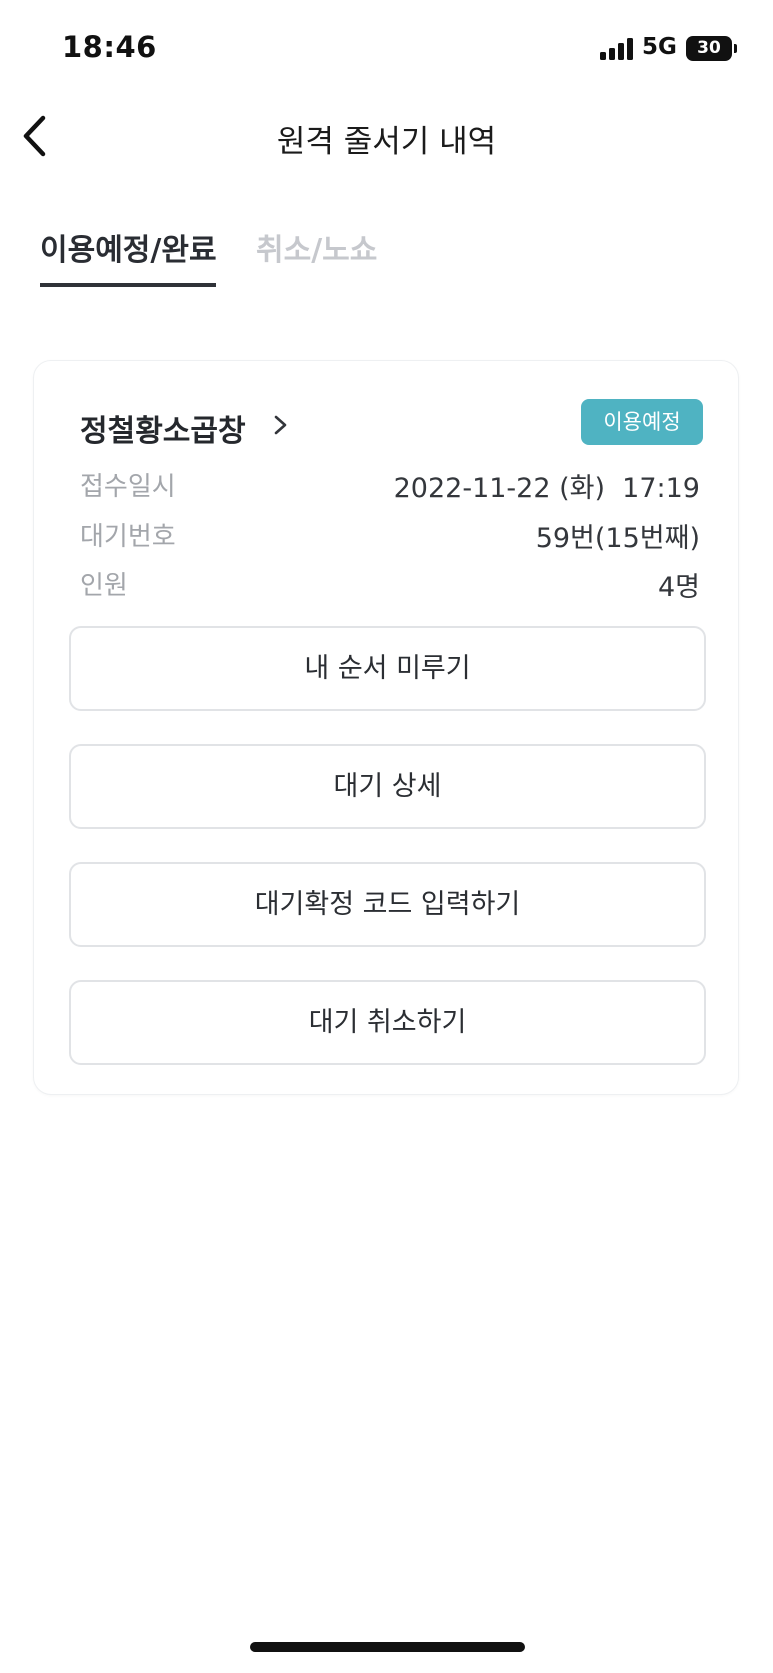 The height and width of the screenshot is (1673, 773). Describe the element at coordinates (387, 1022) in the screenshot. I see `cancel-queue-button: 대기 취소하기` at that location.